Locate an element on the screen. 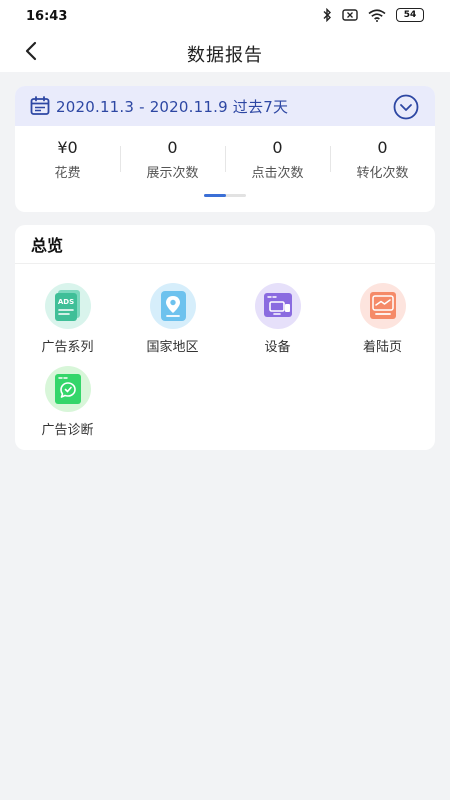 This screenshot has width=450, height=800. overview-item-ad-diagnosis: 广告诊断 is located at coordinates (67, 401).